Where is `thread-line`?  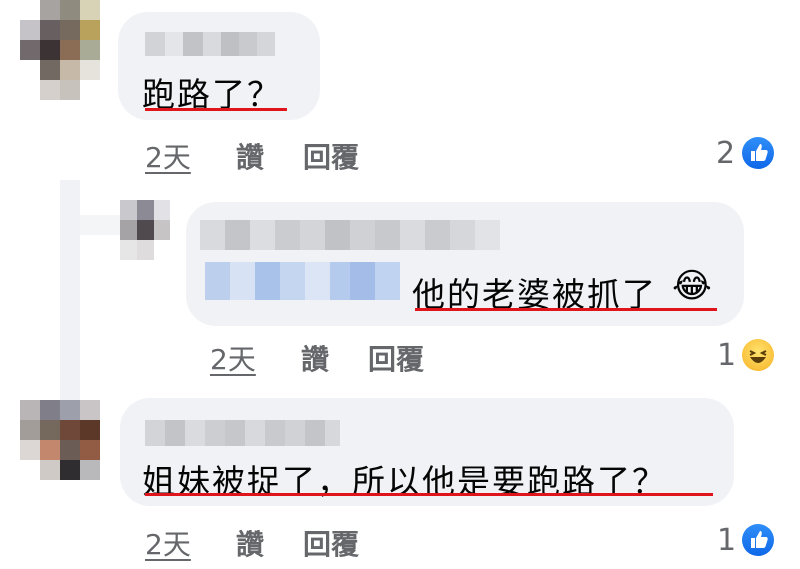
thread-line is located at coordinates (70, 290).